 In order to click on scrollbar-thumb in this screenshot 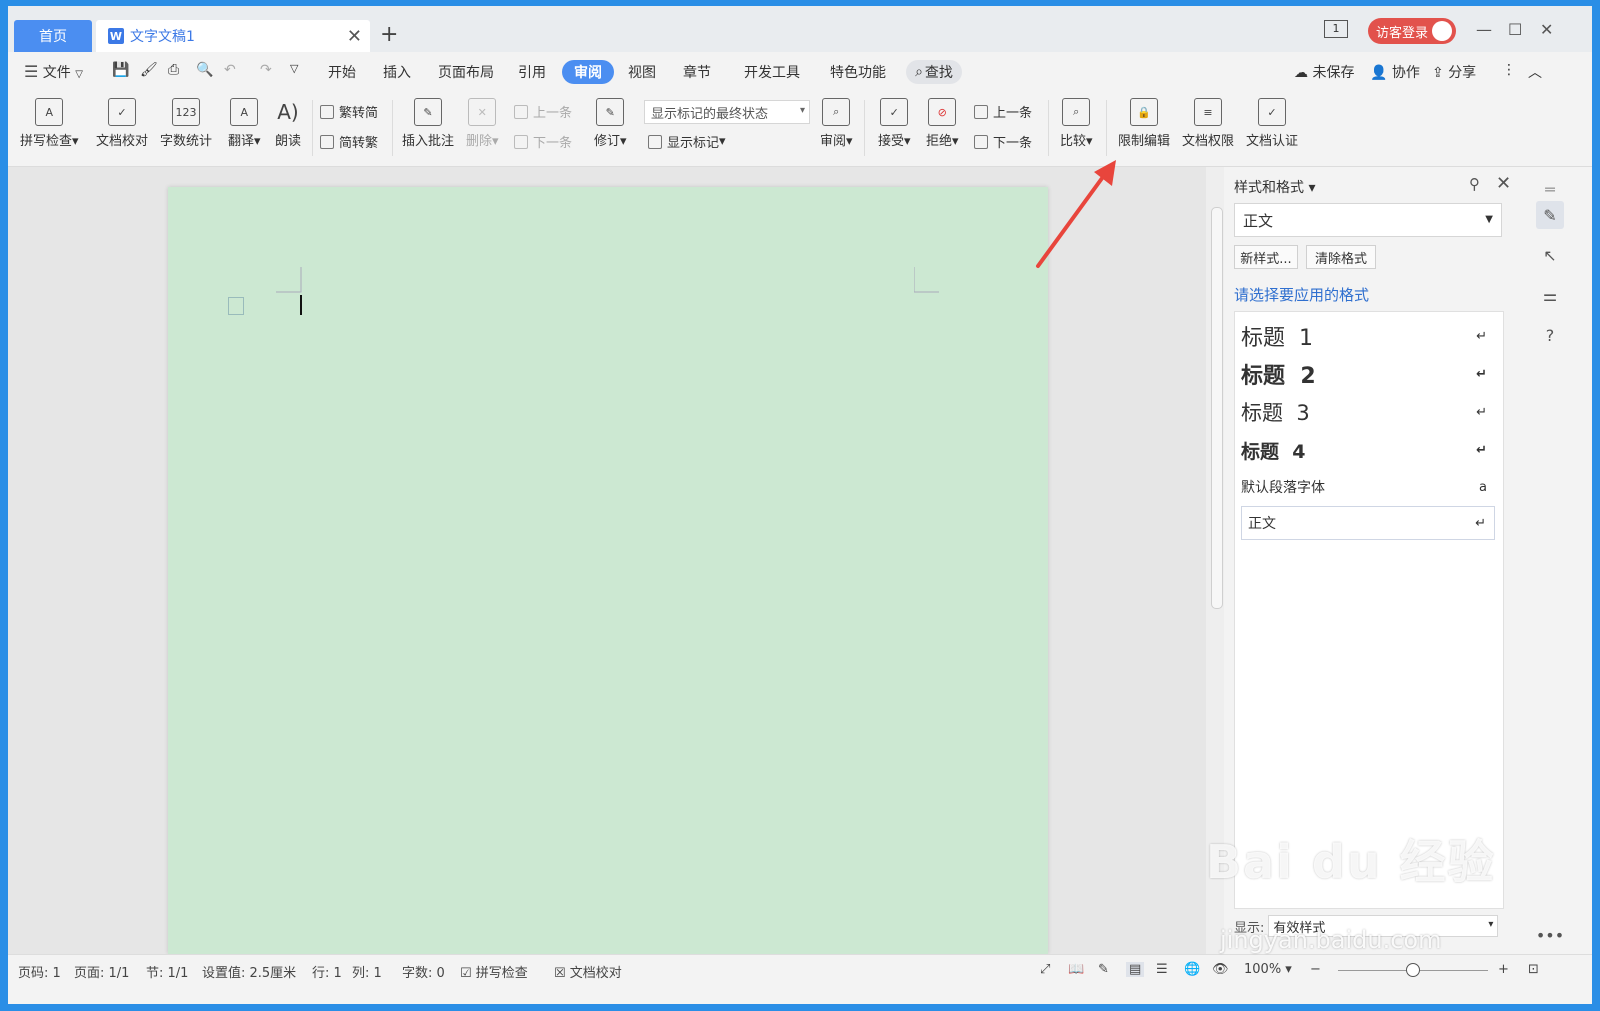, I will do `click(1217, 408)`.